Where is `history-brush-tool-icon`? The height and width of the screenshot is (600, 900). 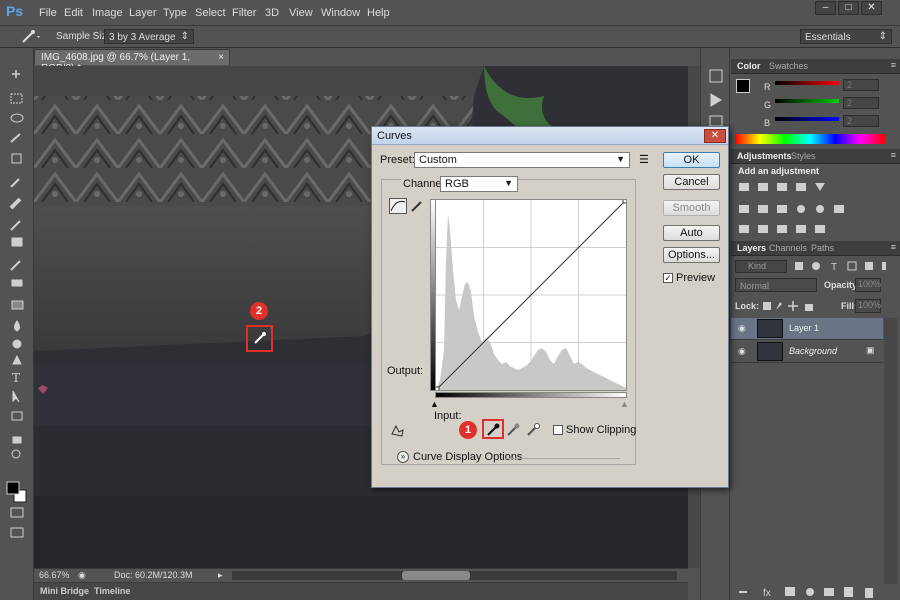 history-brush-tool-icon is located at coordinates (15, 265).